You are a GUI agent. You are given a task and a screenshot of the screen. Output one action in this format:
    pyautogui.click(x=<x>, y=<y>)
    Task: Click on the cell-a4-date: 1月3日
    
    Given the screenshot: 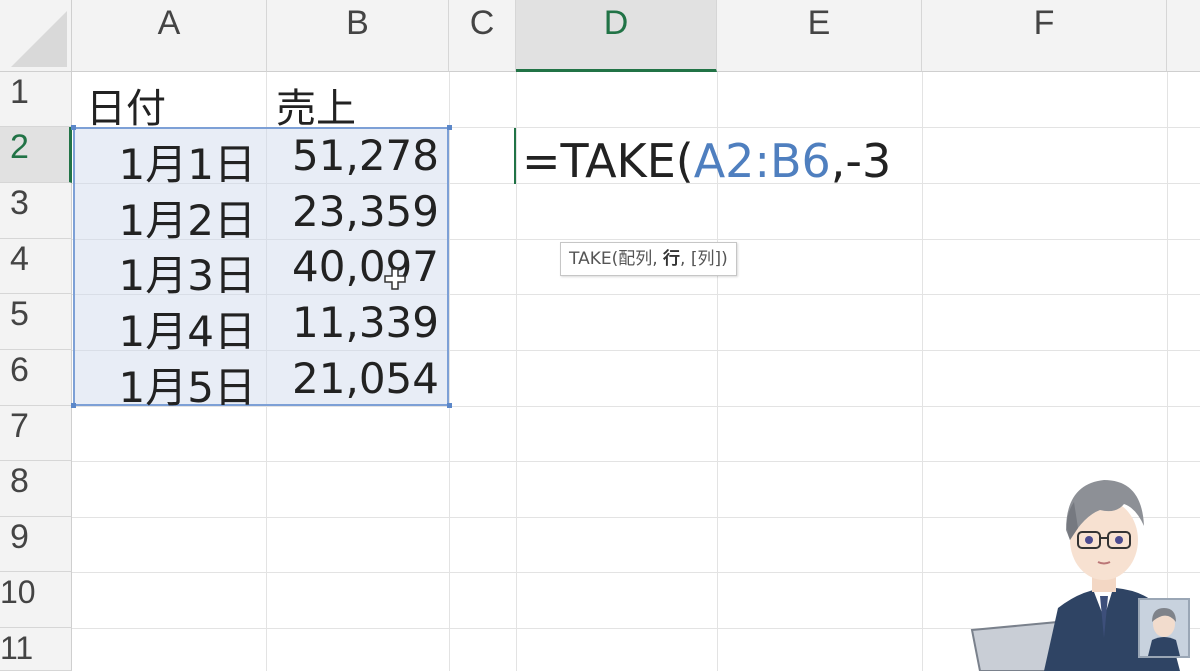 What is the action you would take?
    pyautogui.click(x=169, y=272)
    